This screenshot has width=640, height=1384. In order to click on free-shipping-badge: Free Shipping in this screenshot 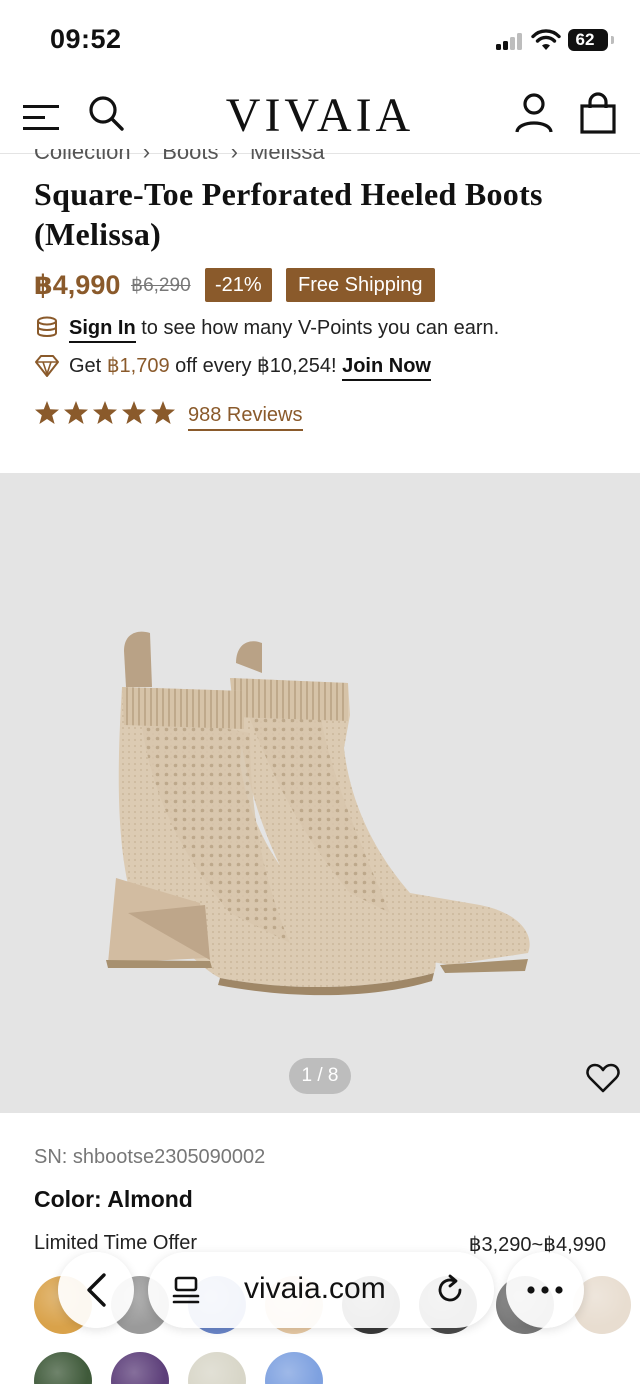, I will do `click(360, 285)`.